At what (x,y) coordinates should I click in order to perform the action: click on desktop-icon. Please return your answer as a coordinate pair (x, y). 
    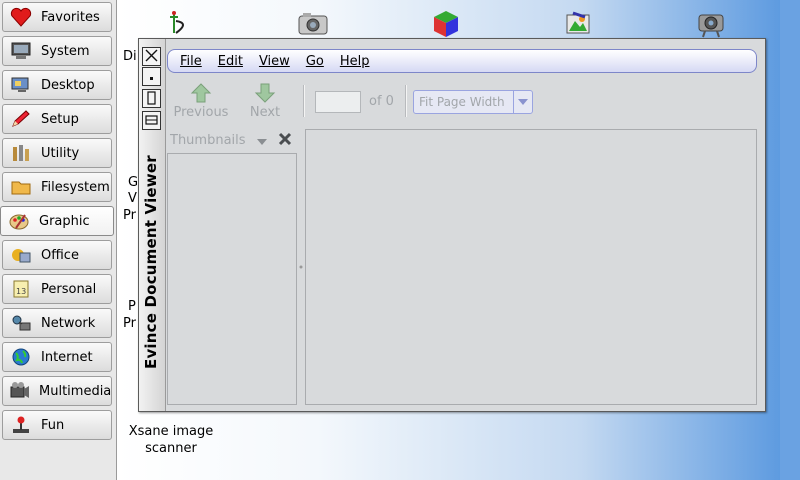
    Looking at the image, I should click on (21, 85).